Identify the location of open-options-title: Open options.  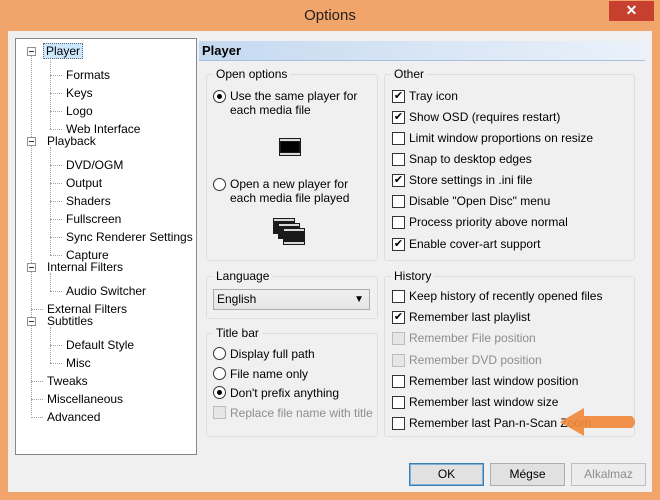
(252, 74).